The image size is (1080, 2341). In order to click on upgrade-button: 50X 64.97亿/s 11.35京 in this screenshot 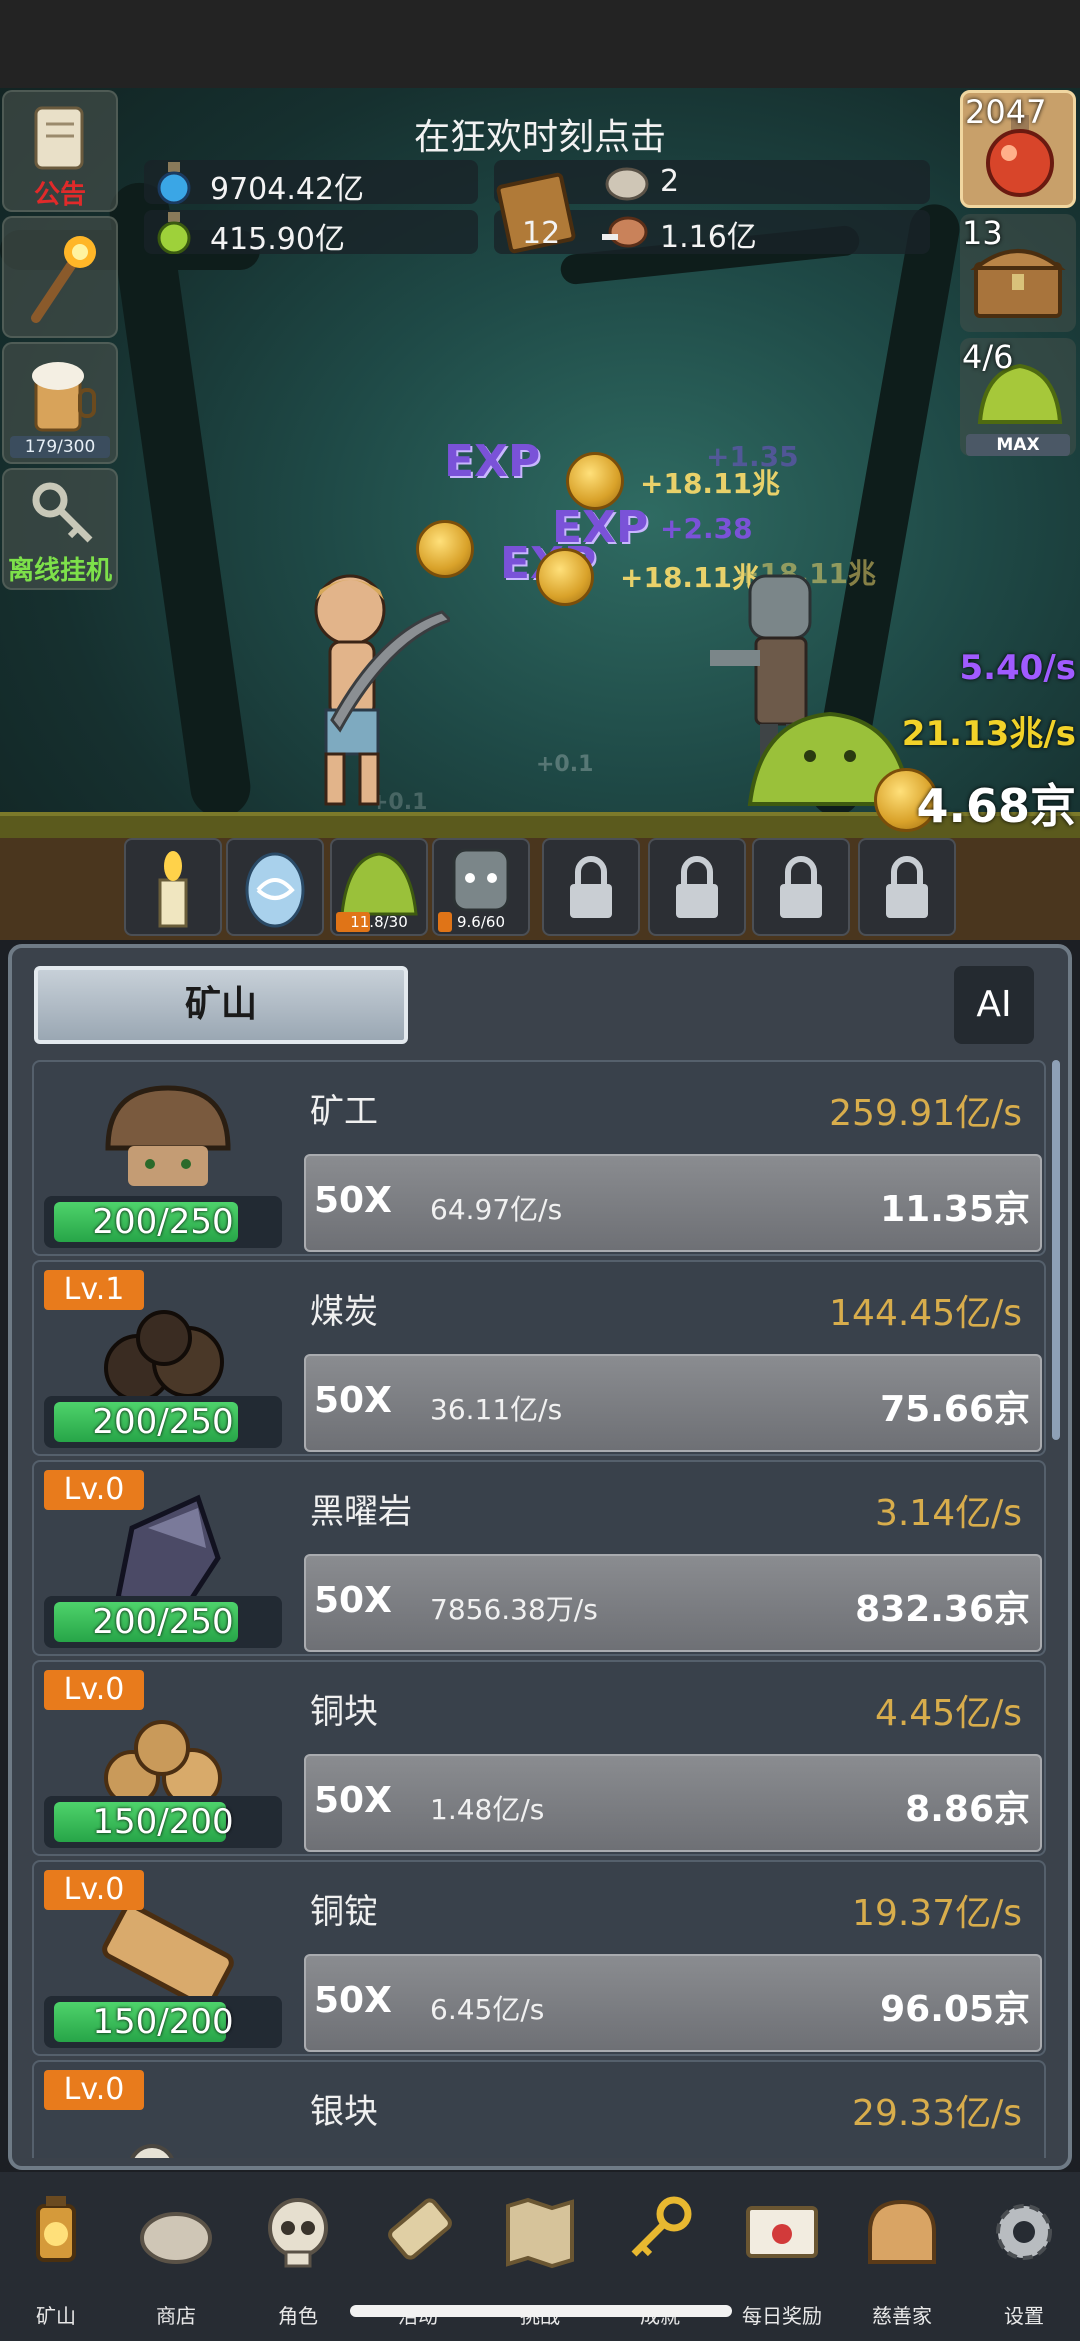, I will do `click(673, 1203)`.